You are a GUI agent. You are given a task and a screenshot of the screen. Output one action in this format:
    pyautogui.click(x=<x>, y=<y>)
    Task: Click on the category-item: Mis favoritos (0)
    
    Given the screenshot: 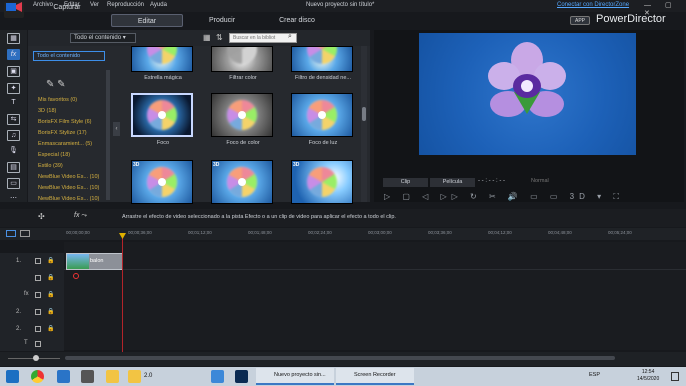 What is the action you would take?
    pyautogui.click(x=57, y=100)
    